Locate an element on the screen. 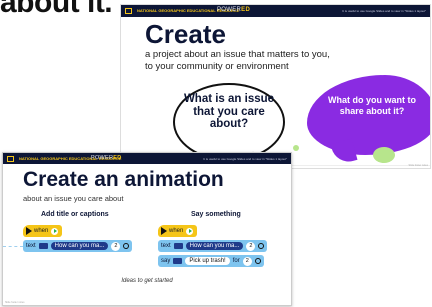 The image size is (432, 307). say-input: Pick up trash! is located at coordinates (207, 261).